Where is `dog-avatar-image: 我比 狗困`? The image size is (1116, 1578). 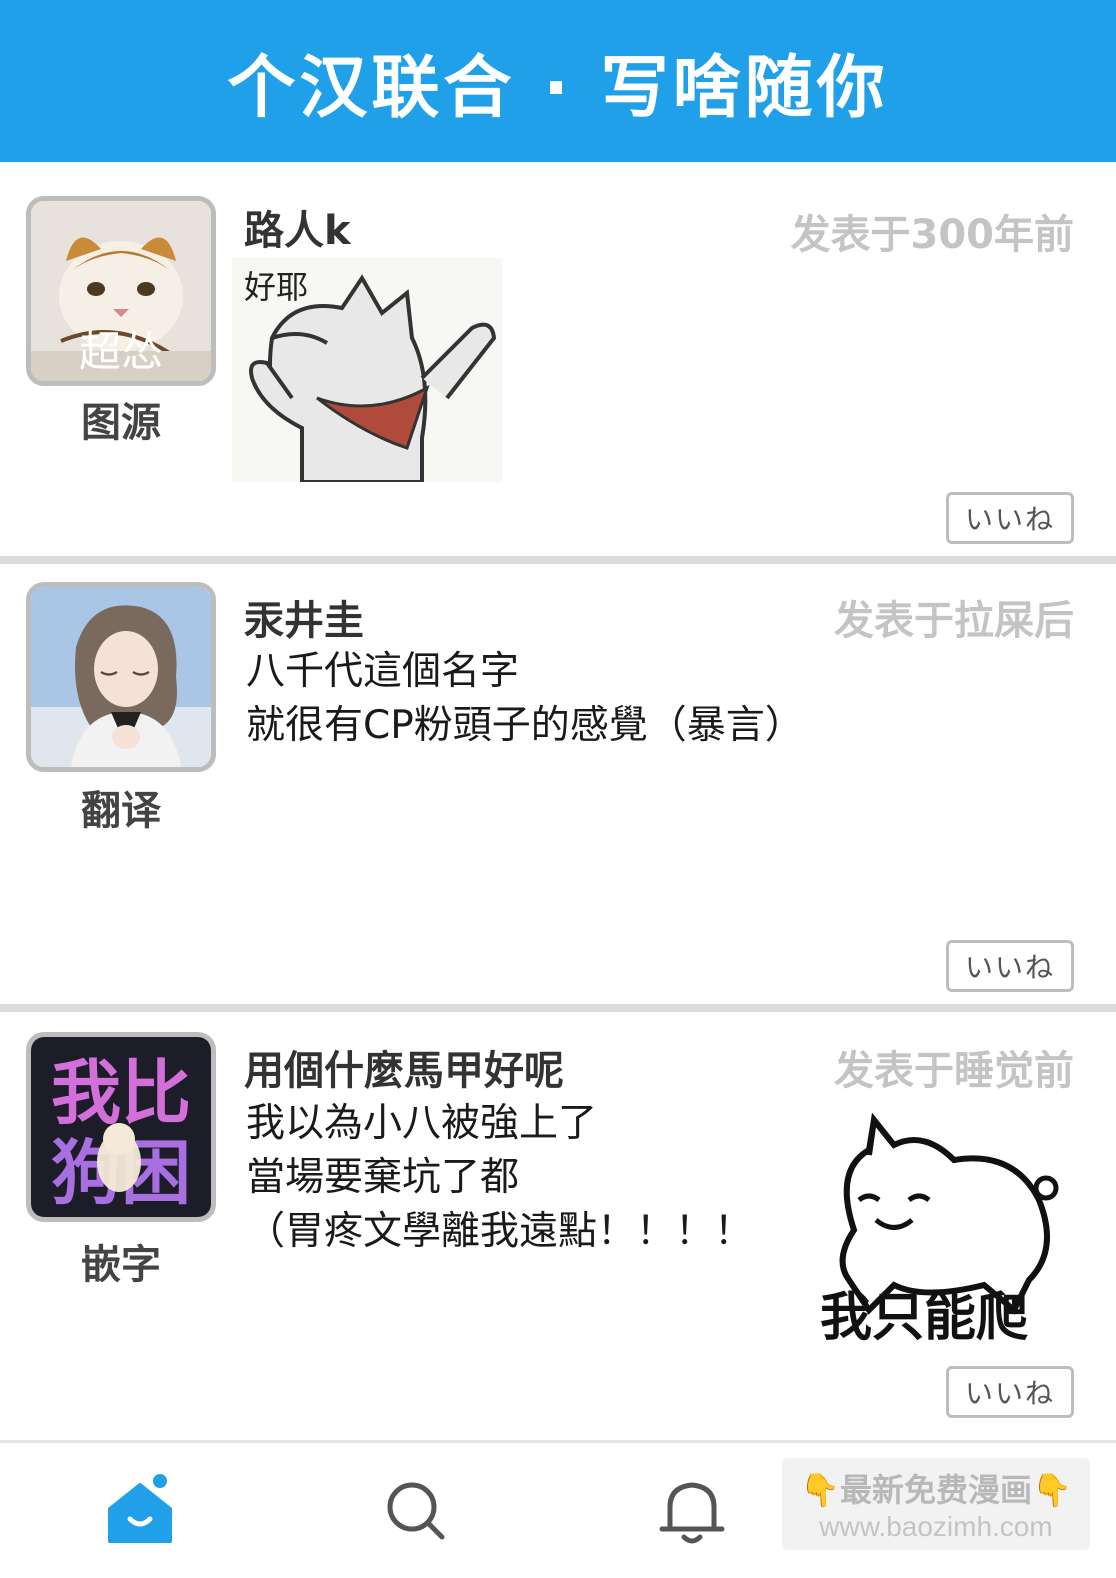 dog-avatar-image: 我比 狗困 is located at coordinates (121, 1127).